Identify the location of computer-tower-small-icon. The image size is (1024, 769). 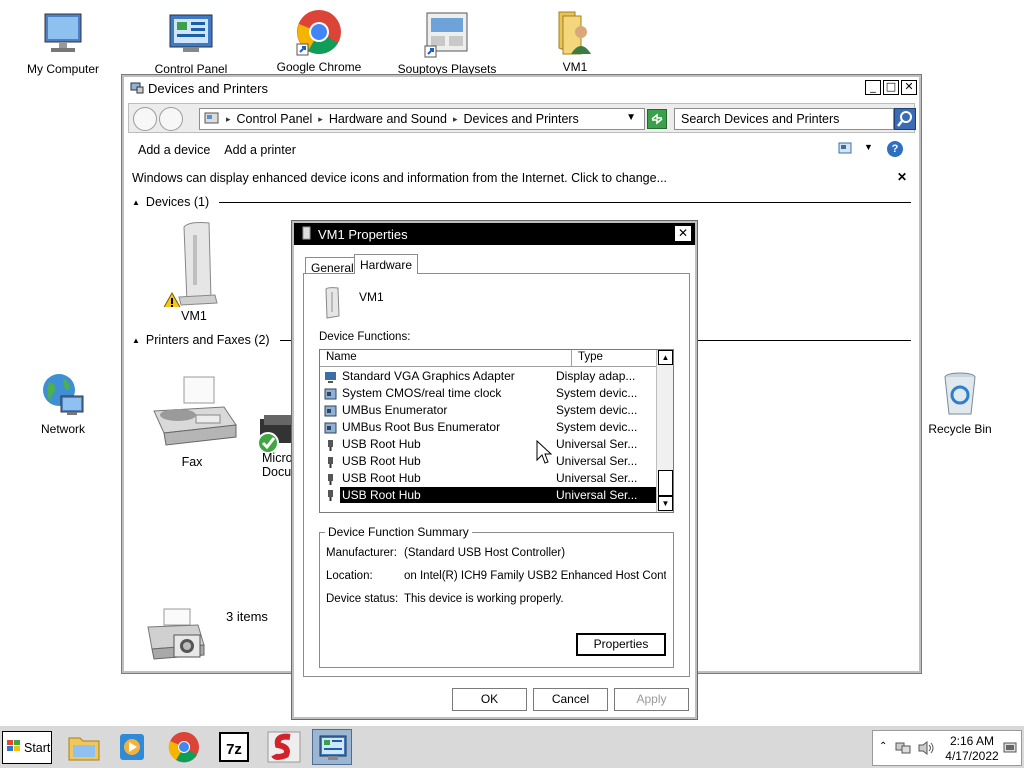
(306, 234).